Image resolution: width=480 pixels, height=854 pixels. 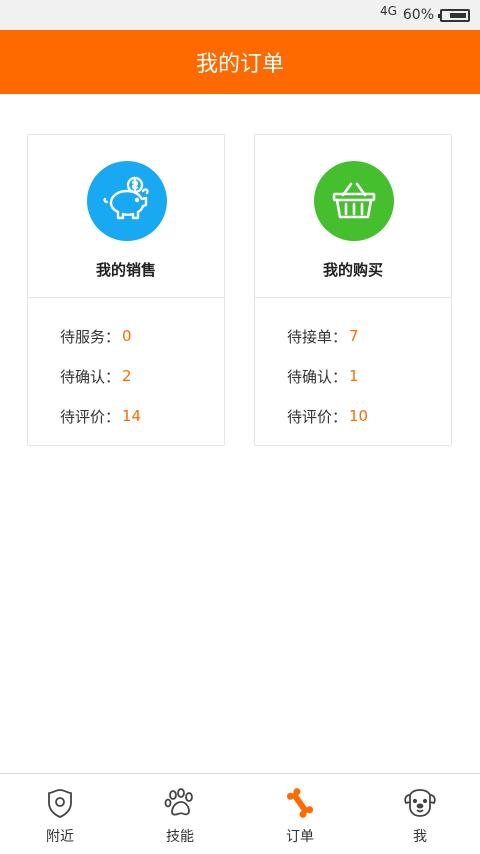 I want to click on sales-pending-service-row: 待服务： 0, so click(x=126, y=336).